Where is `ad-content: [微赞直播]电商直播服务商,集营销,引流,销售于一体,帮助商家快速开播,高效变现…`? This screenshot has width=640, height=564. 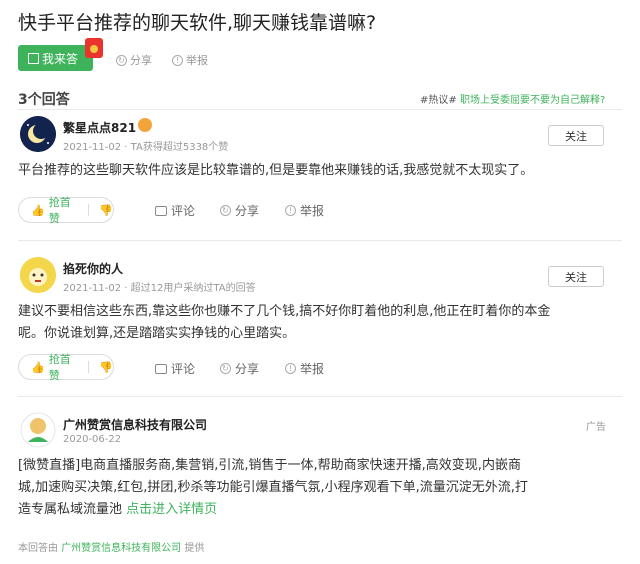
ad-content: [微赞直播]电商直播服务商,集营销,引流,销售于一体,帮助商家快速开播,高效变现… is located at coordinates (273, 487).